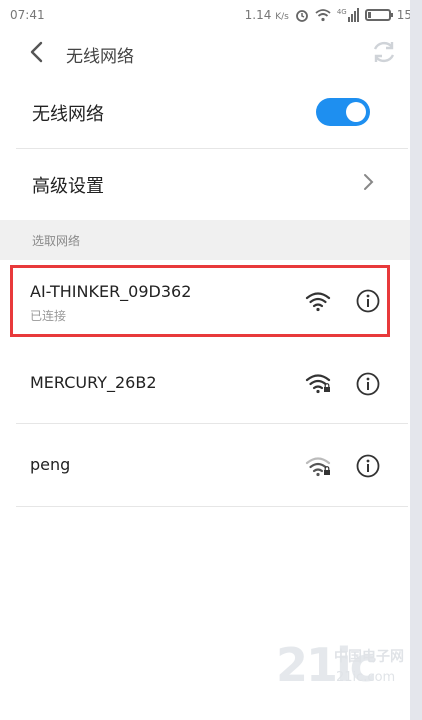  Describe the element at coordinates (27, 15) in the screenshot. I see `status-time: 07:41` at that location.